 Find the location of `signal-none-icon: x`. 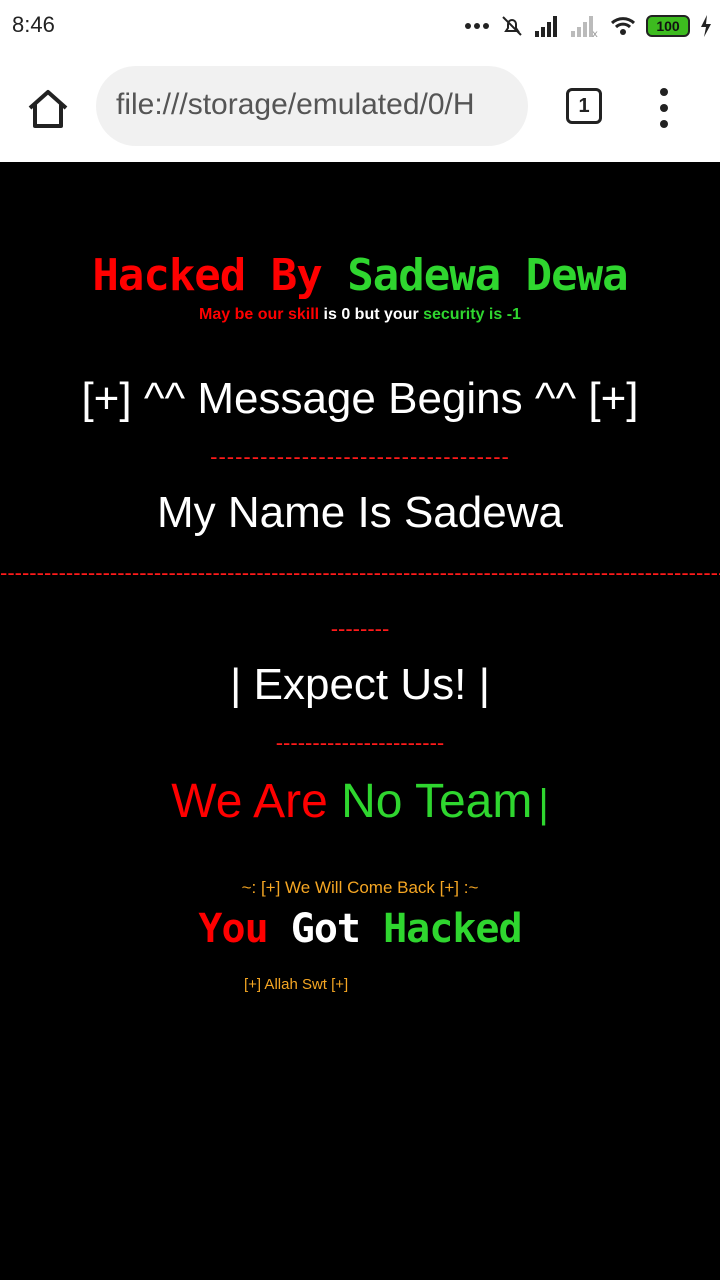

signal-none-icon: x is located at coordinates (585, 26).